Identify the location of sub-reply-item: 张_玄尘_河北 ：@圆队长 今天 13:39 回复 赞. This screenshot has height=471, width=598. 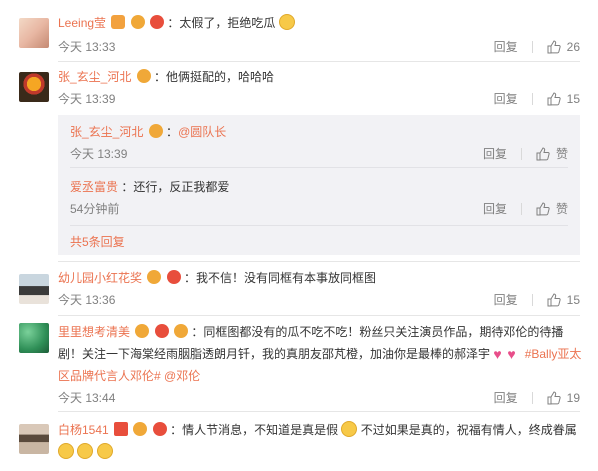
(319, 147).